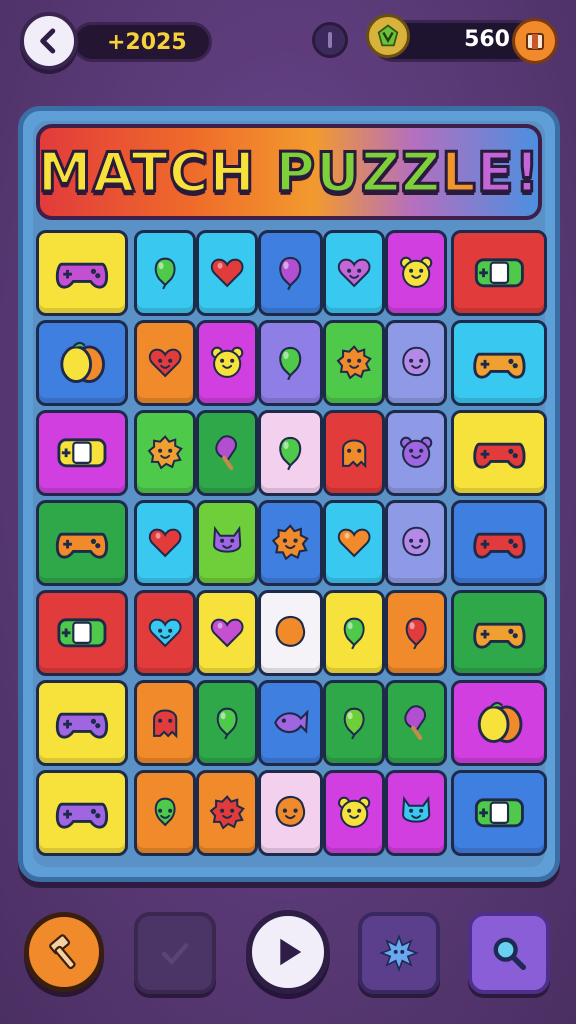  I want to click on title-banner: MATCH PUZZLE!, so click(289, 172).